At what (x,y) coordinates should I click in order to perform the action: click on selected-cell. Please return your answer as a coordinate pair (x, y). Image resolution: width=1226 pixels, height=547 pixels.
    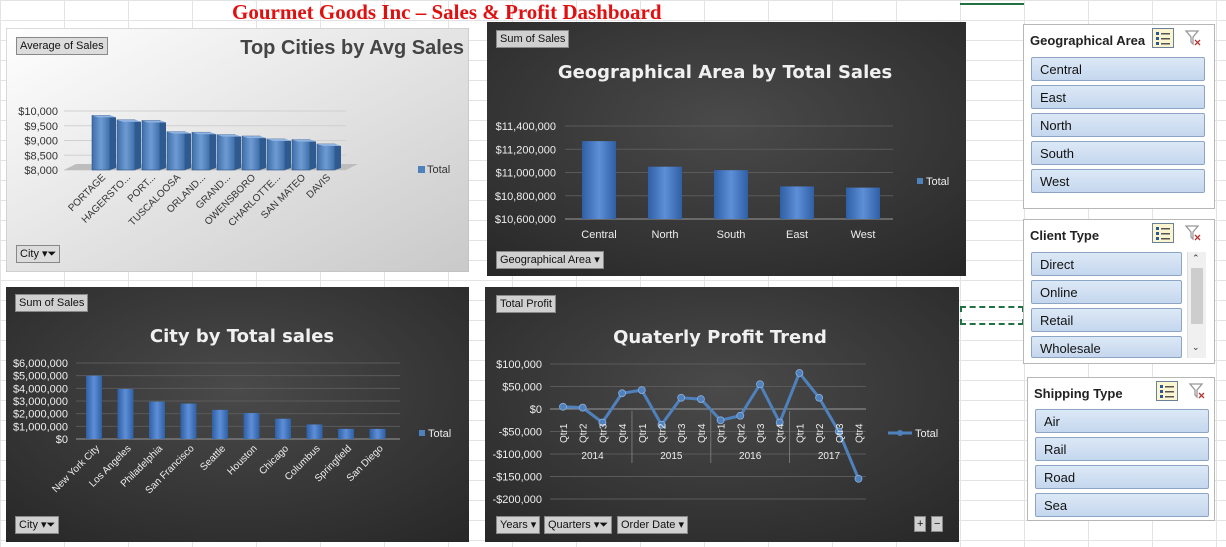
    Looking at the image, I should click on (992, 315).